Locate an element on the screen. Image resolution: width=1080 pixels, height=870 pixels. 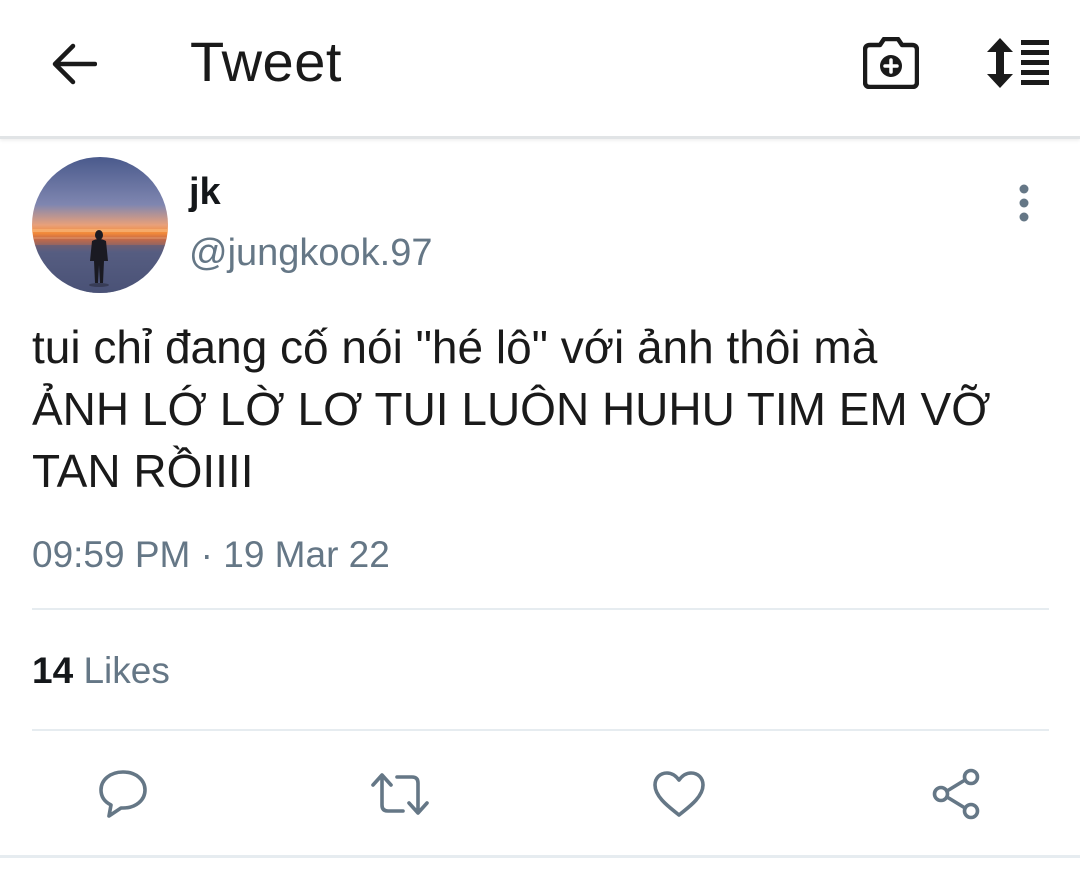
avatar is located at coordinates (100, 225).